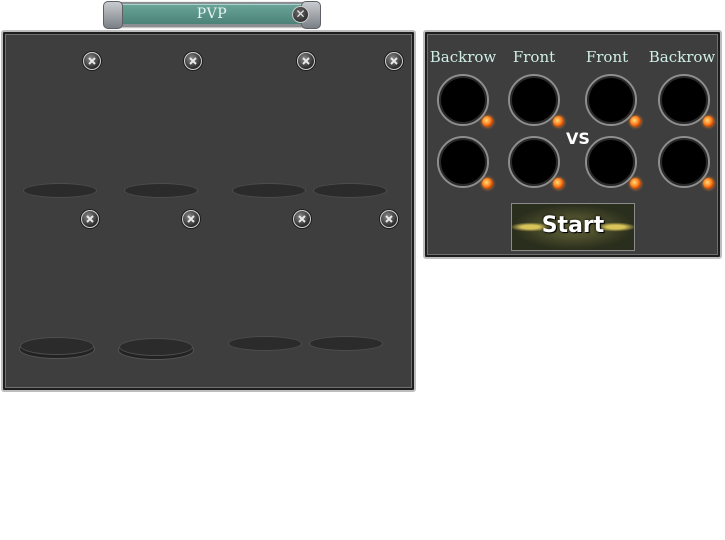  I want to click on title-tab: PVP ✕, so click(212, 15).